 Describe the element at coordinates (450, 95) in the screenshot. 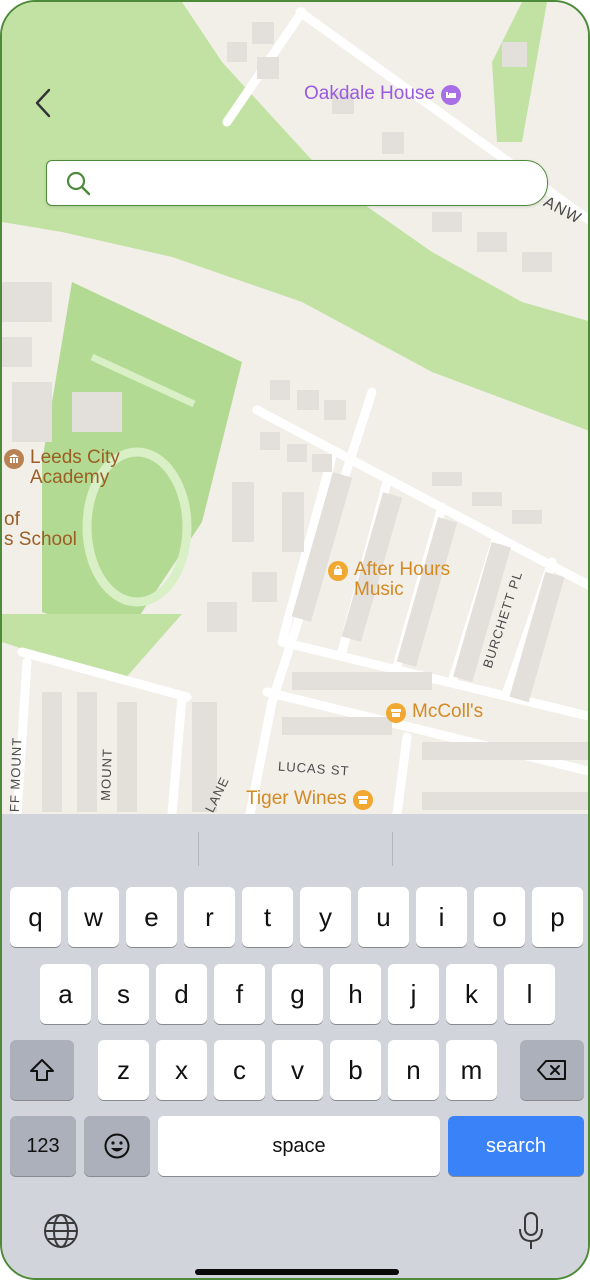

I see `hotel-icon` at that location.